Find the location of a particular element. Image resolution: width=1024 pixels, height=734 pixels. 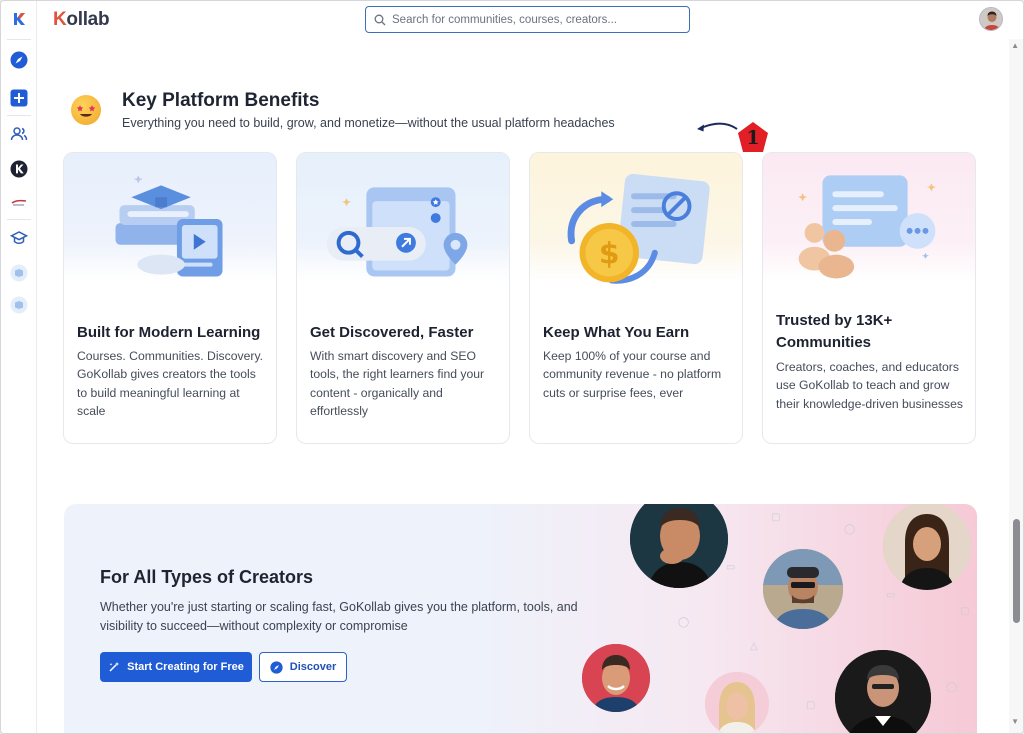

sidebar-item-discover is located at coordinates (19, 60).